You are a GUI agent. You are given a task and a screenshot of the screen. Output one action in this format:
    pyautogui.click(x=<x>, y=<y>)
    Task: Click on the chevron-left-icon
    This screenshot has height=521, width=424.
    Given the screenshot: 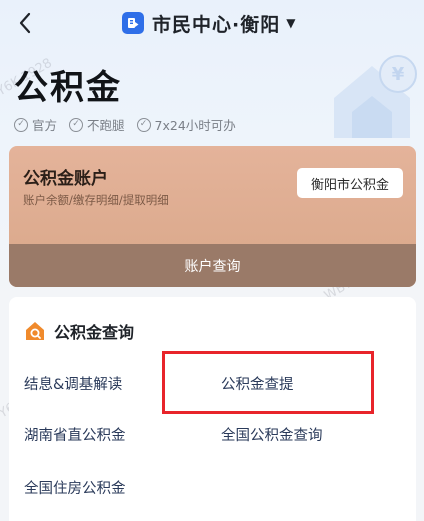 What is the action you would take?
    pyautogui.click(x=25, y=23)
    